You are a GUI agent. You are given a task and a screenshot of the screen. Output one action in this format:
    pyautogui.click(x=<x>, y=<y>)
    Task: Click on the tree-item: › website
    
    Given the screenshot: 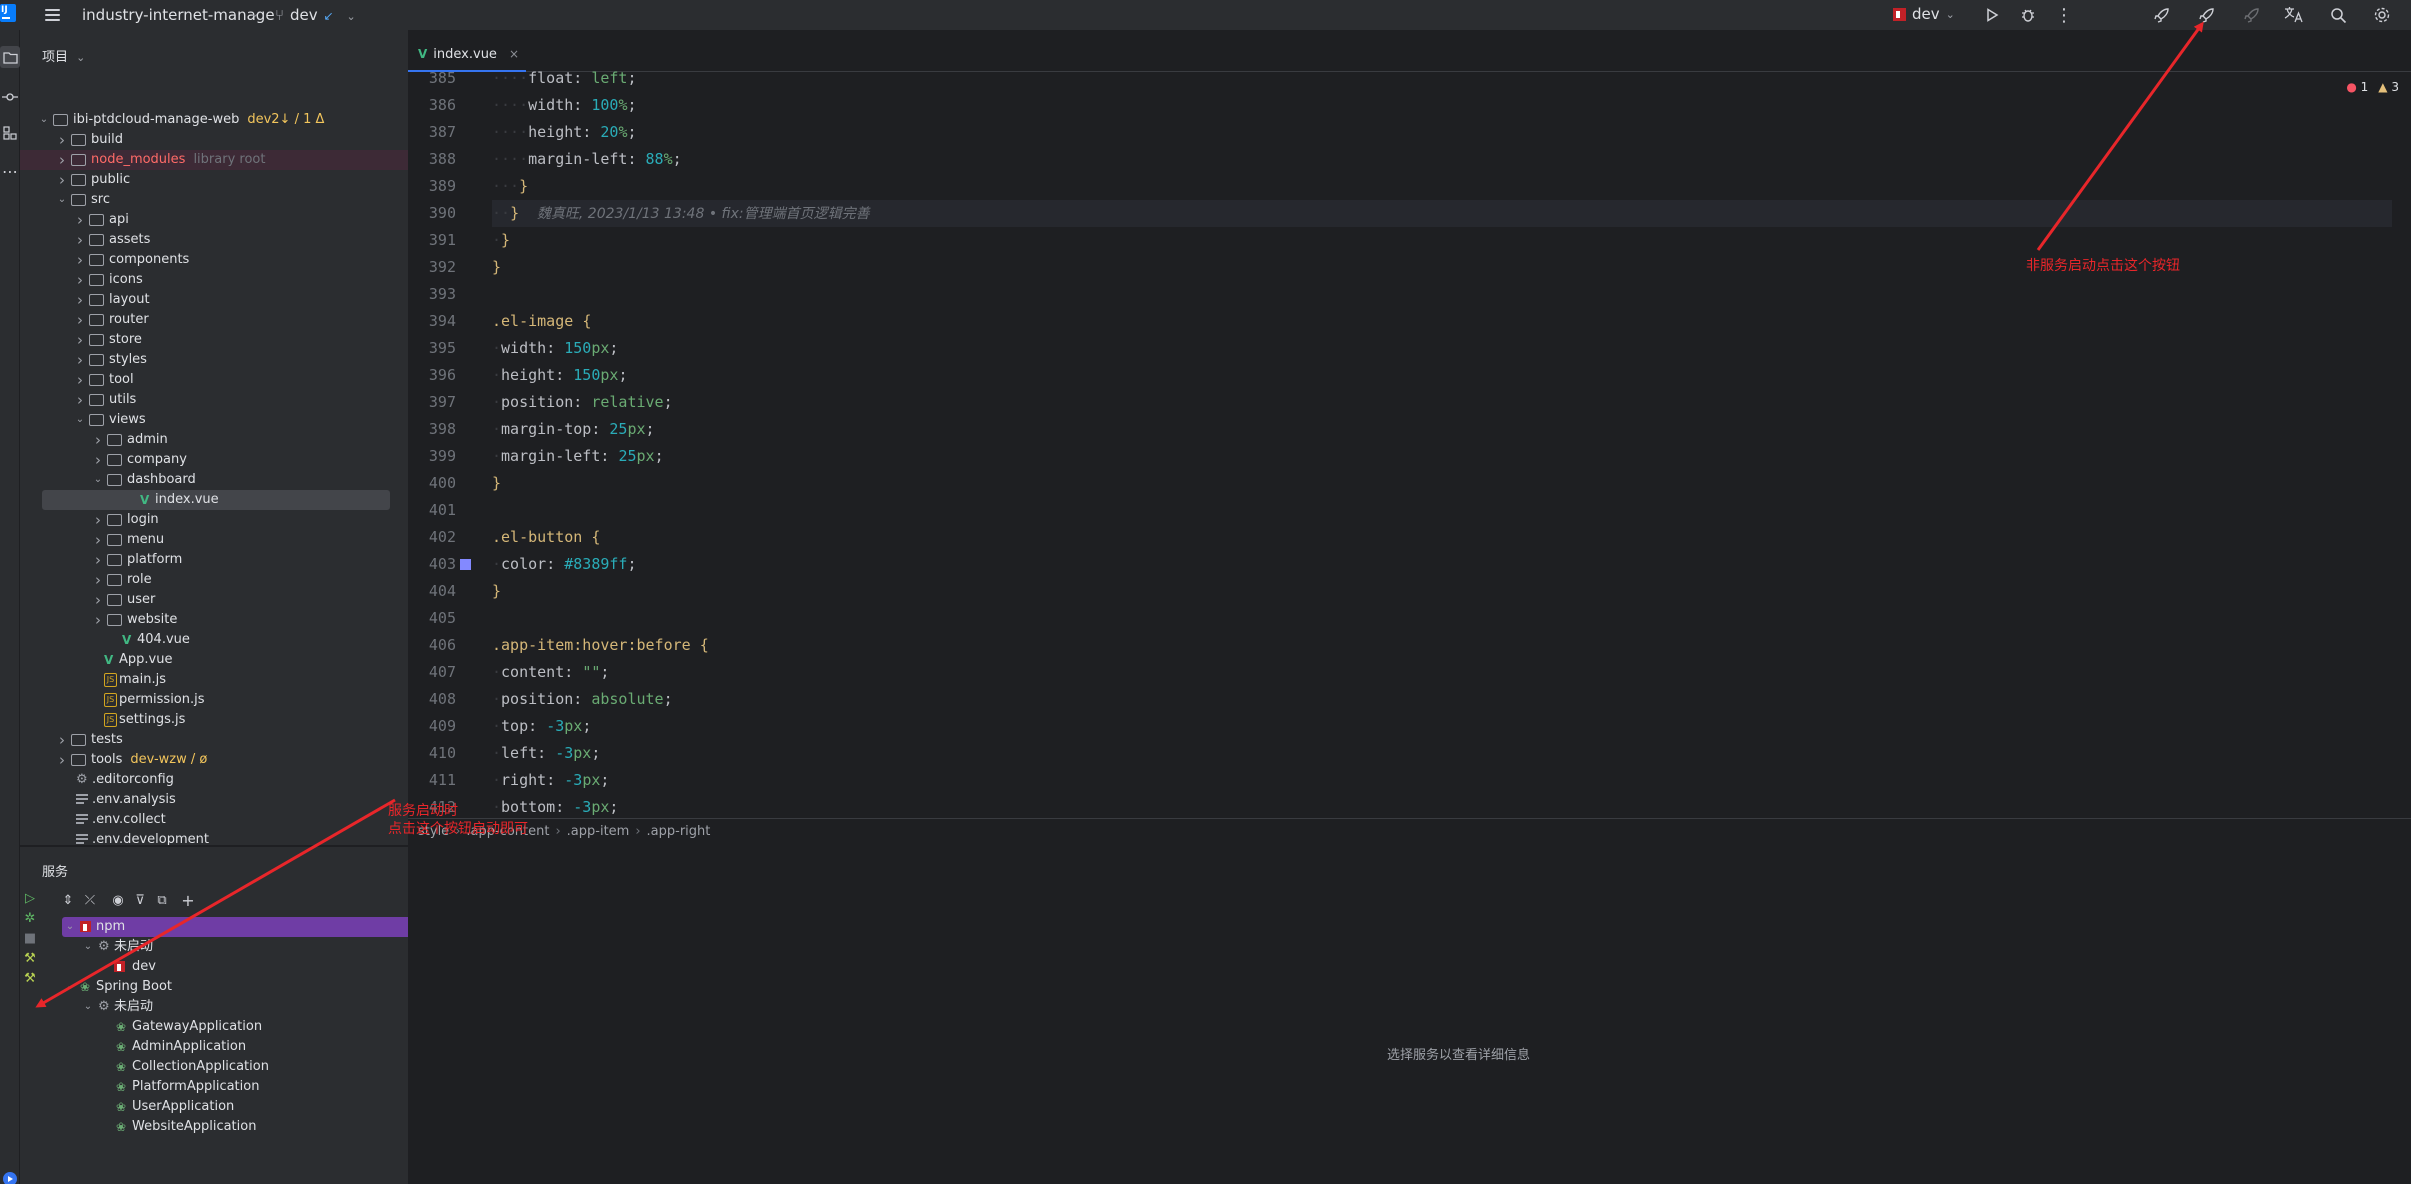 What is the action you would take?
    pyautogui.click(x=214, y=620)
    